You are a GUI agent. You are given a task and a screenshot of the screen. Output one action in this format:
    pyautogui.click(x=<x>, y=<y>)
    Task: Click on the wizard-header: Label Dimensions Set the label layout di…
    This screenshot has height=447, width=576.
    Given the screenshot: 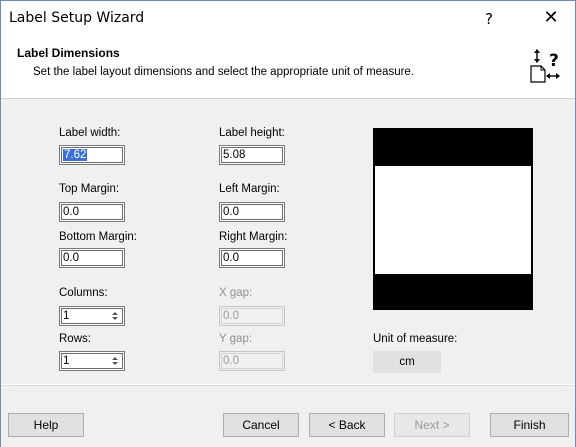 What is the action you would take?
    pyautogui.click(x=288, y=66)
    